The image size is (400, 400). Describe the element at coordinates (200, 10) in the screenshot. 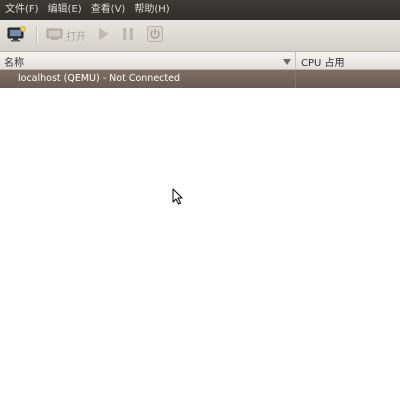

I see `menu-bar: 文件(F) 编辑(E) 查看(V) 帮助(H)` at that location.